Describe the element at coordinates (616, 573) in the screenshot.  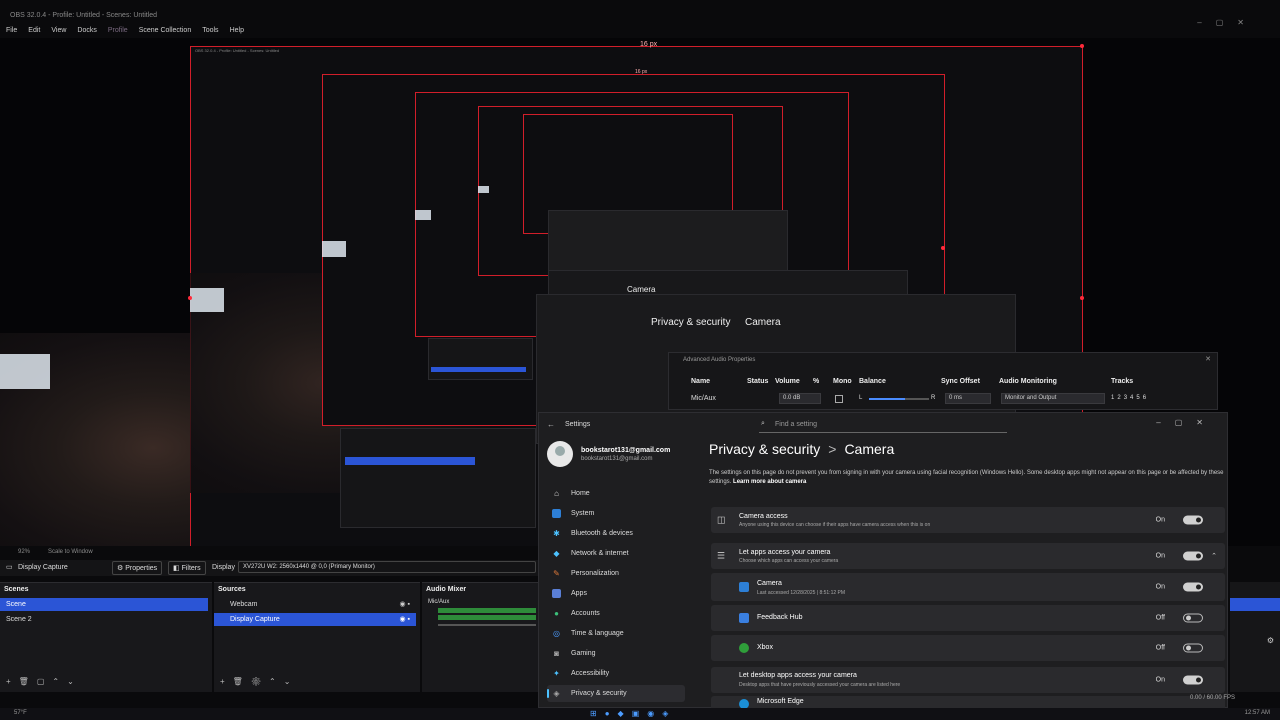
I see `nav-personalization: ✎ Personalization` at that location.